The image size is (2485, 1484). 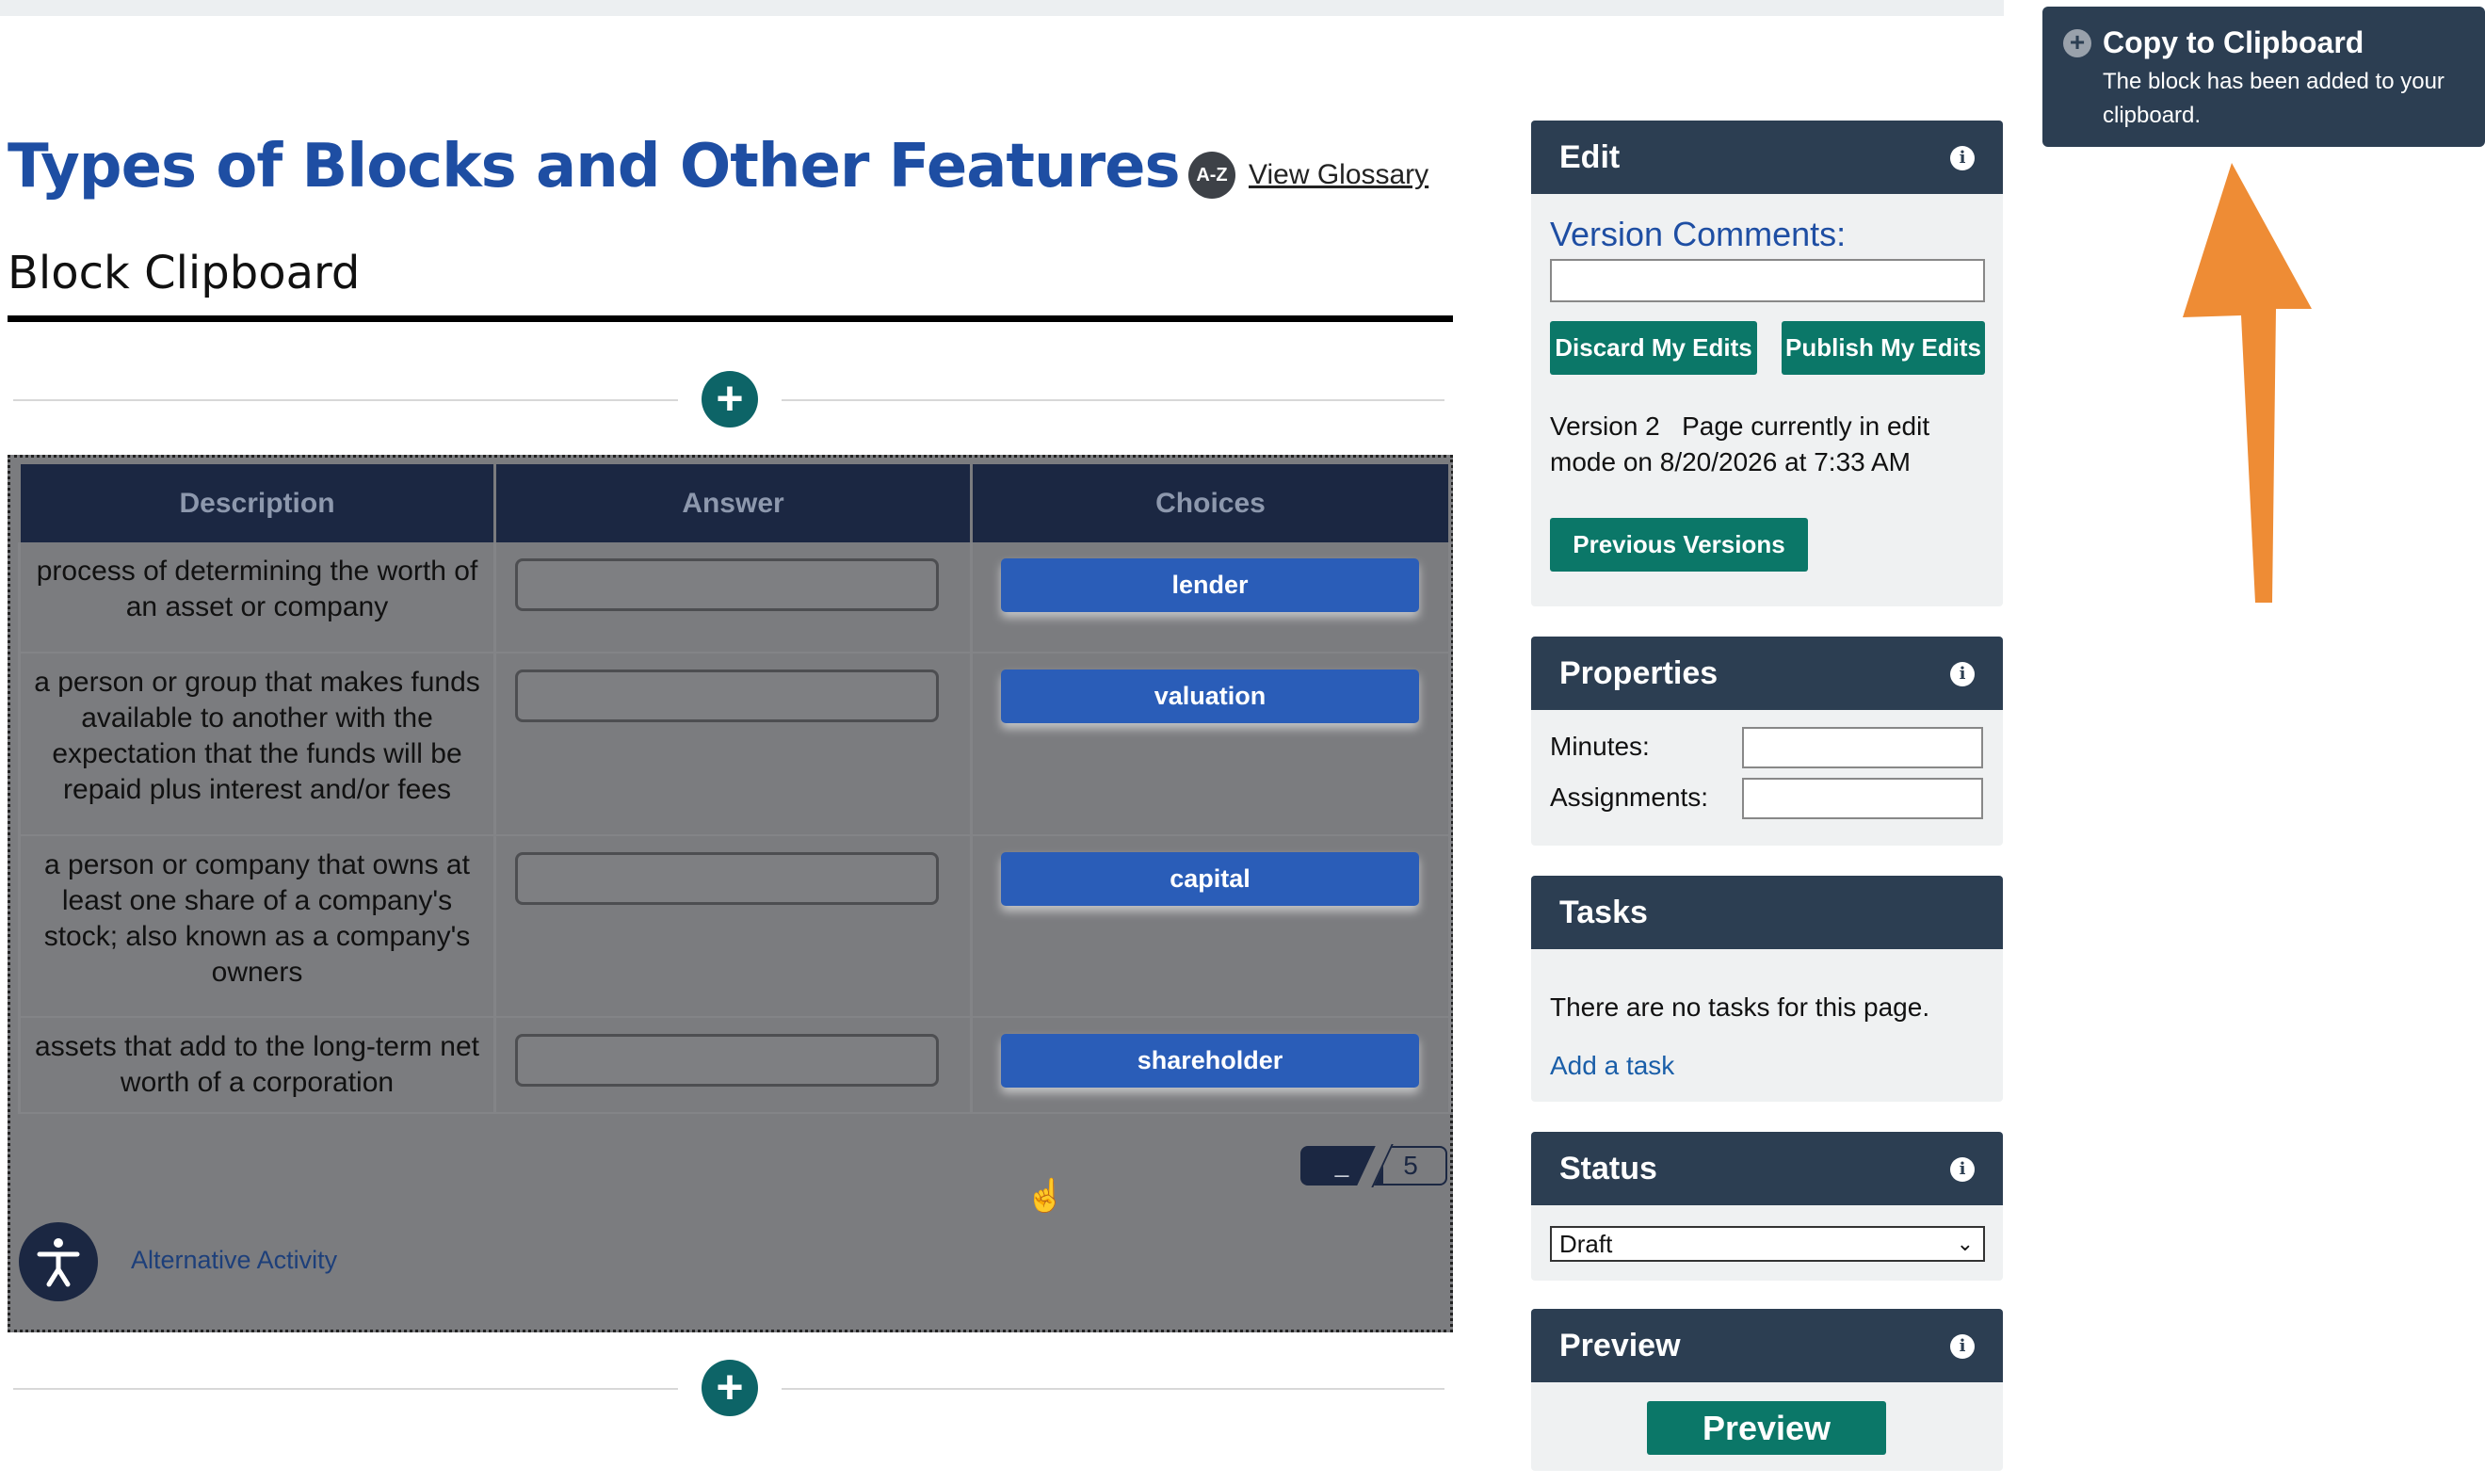 What do you see at coordinates (1210, 585) in the screenshot?
I see `choice-chip: lender` at bounding box center [1210, 585].